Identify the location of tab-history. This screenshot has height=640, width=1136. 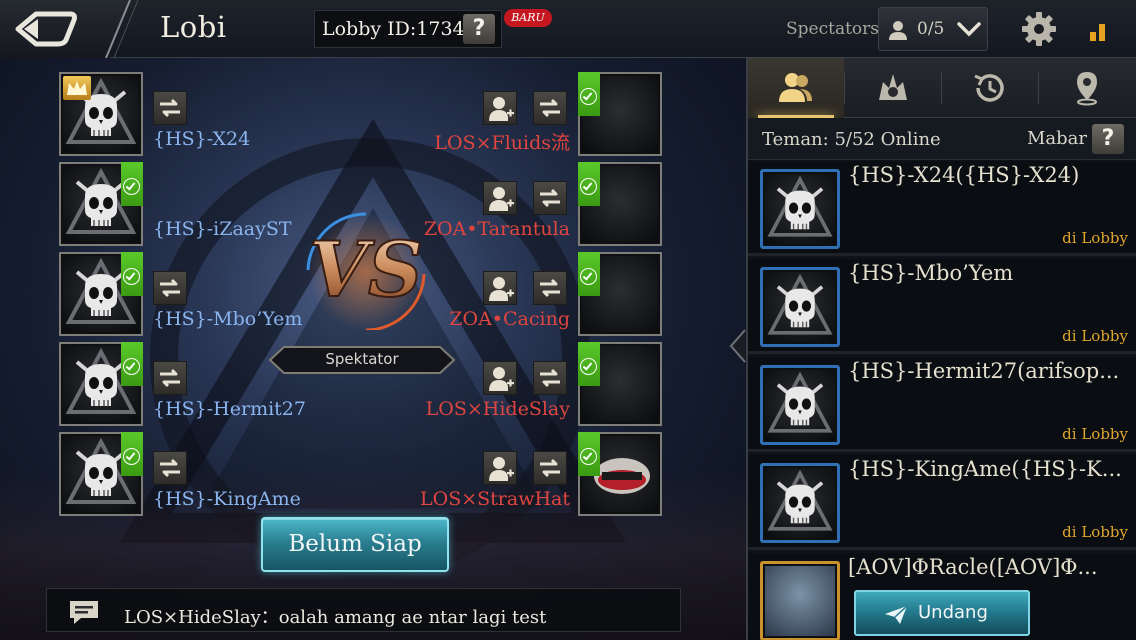
(990, 88).